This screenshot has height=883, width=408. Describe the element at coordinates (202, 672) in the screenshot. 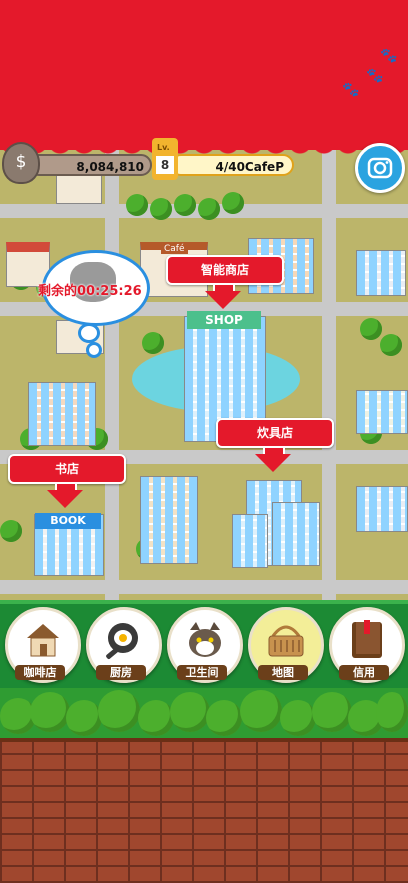

I see `nav-restroom-label: 卫生间` at that location.